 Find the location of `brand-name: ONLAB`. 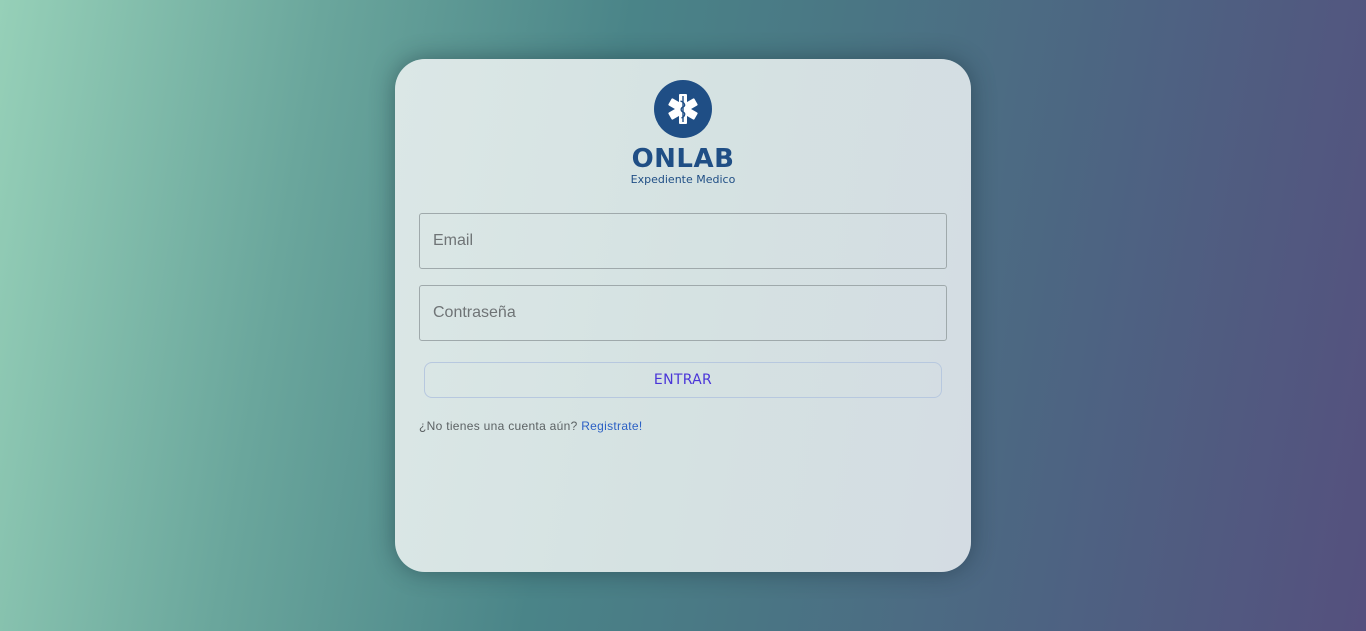

brand-name: ONLAB is located at coordinates (683, 159).